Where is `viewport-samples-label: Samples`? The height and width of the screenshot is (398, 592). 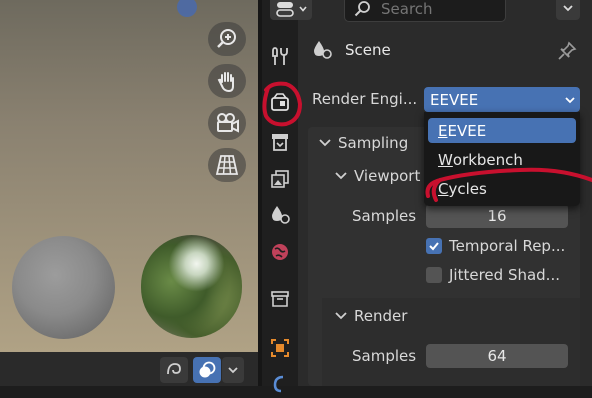
viewport-samples-label: Samples is located at coordinates (384, 216).